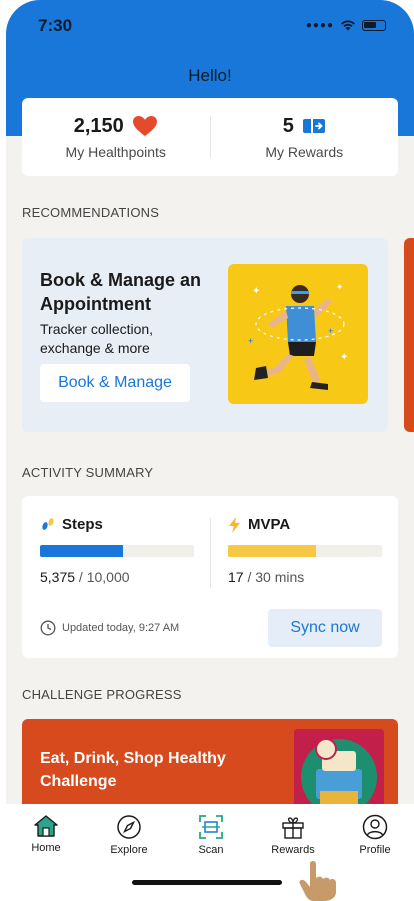 The height and width of the screenshot is (901, 414). I want to click on last-updated-text: Updated today, 9:27 AM, so click(121, 628).